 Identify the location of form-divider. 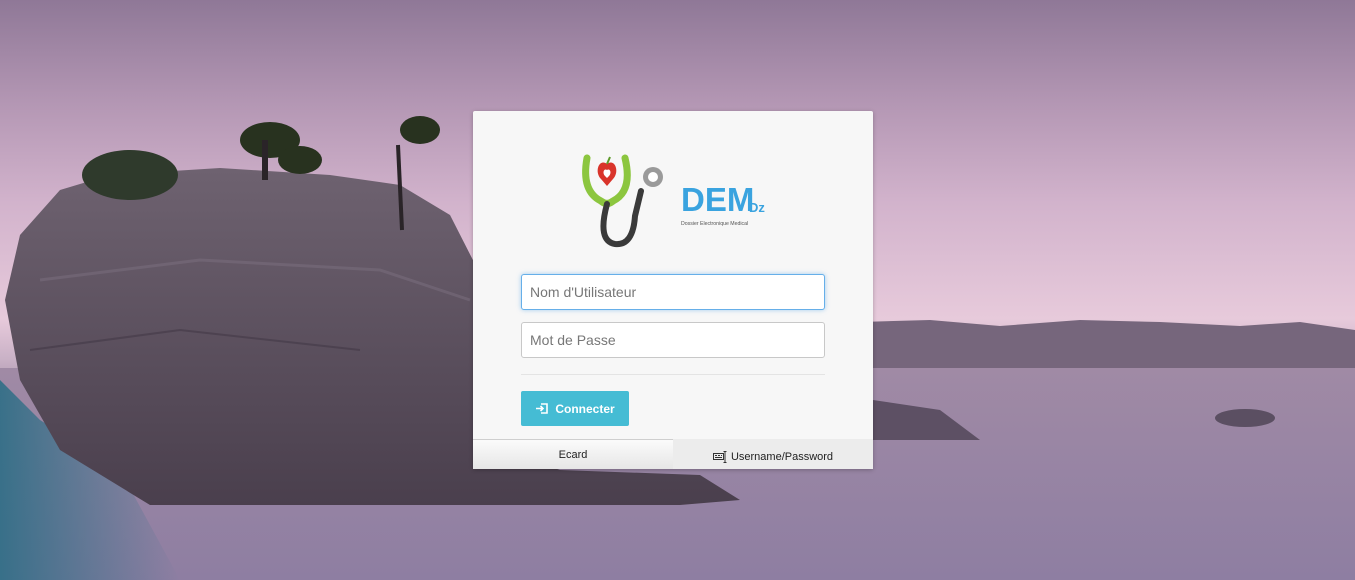
(673, 374).